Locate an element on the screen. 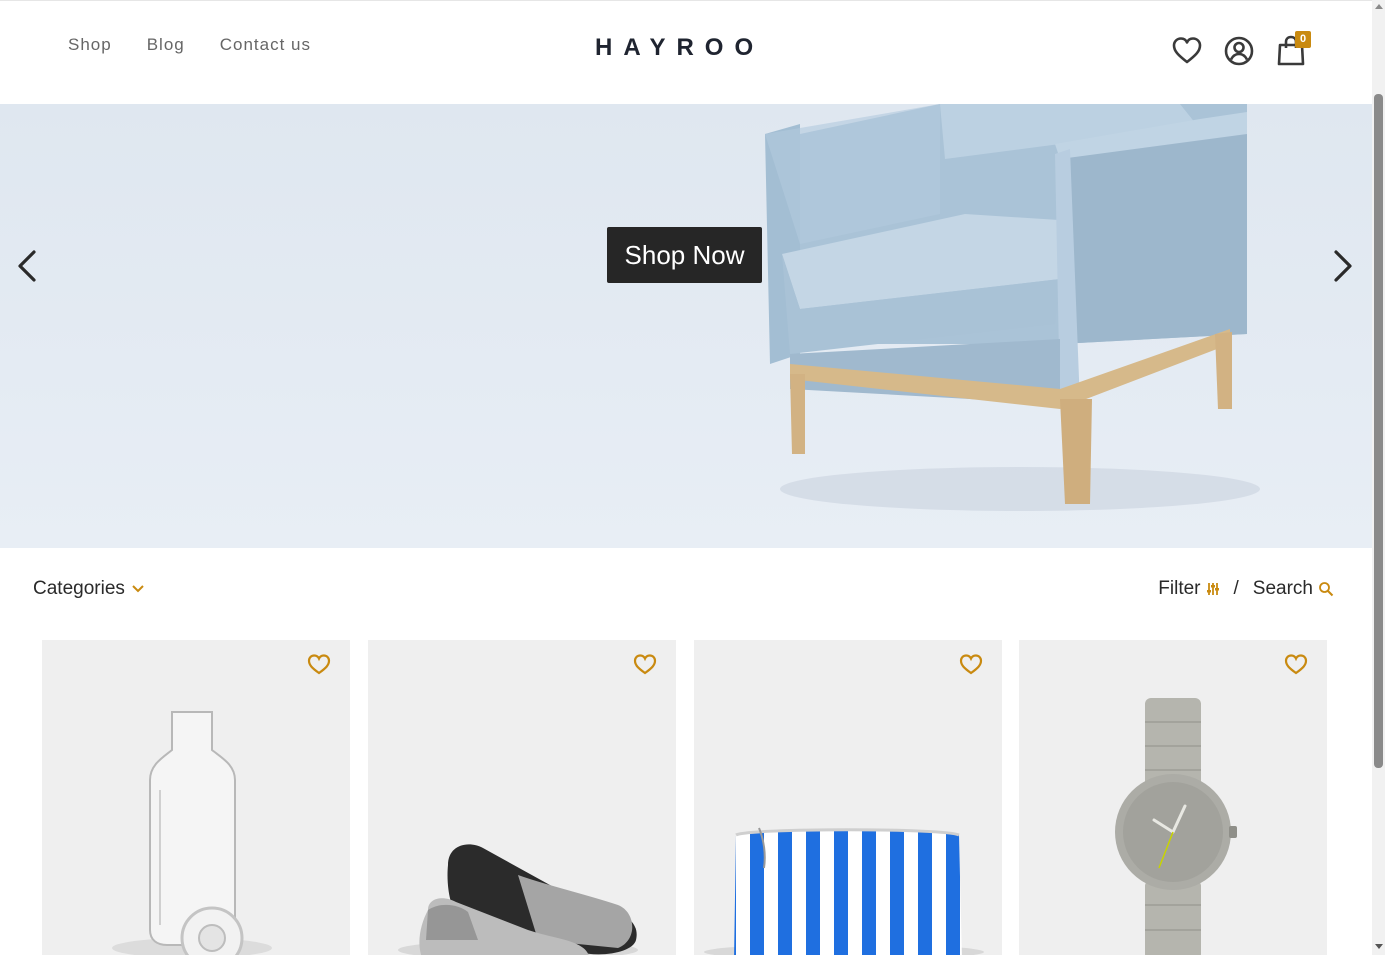  cart-button: 0 is located at coordinates (1292, 49).